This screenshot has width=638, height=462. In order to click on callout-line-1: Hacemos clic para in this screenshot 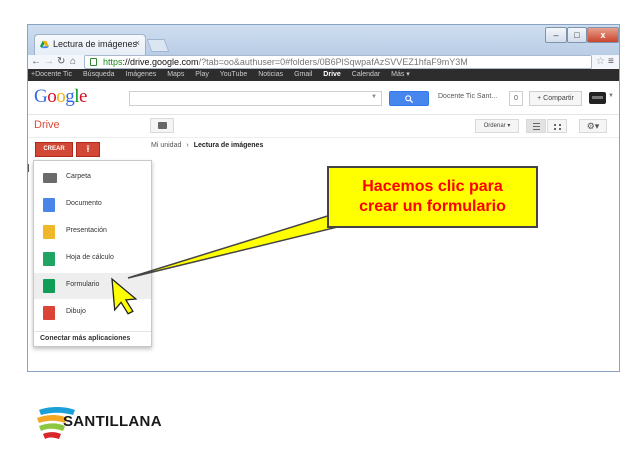, I will do `click(432, 186)`.